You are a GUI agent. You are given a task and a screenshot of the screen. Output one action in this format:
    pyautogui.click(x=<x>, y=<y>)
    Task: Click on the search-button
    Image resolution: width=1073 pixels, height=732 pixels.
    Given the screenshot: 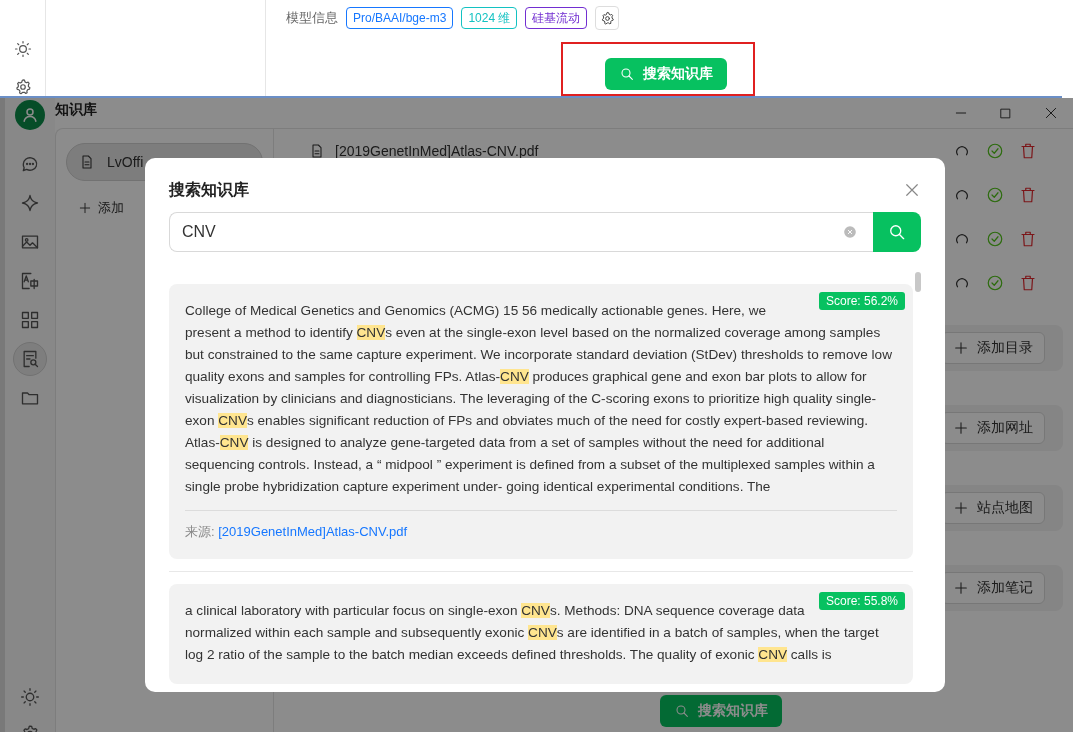 What is the action you would take?
    pyautogui.click(x=897, y=232)
    